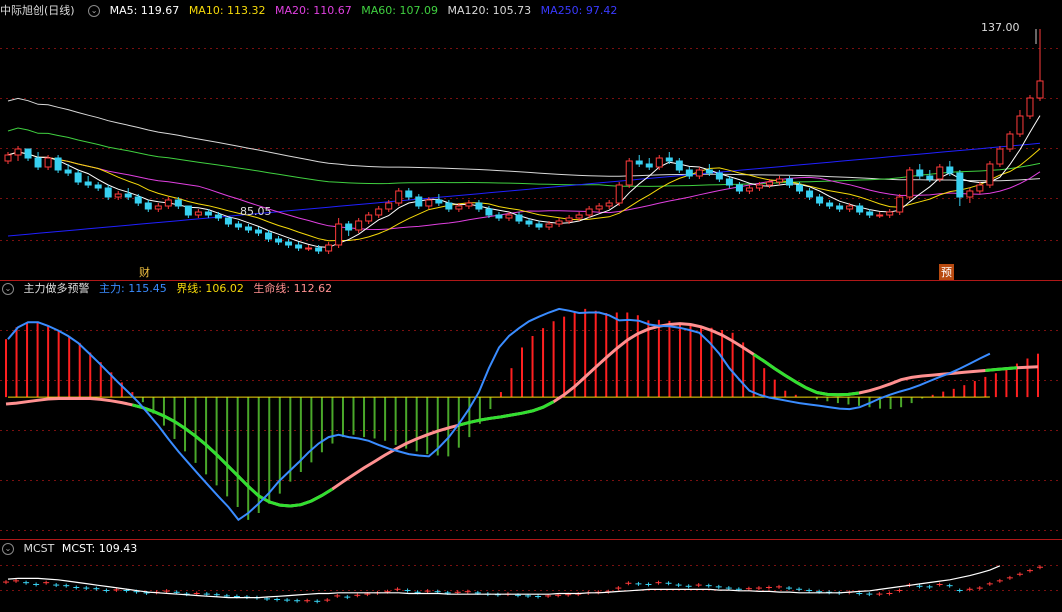 The height and width of the screenshot is (612, 1062). What do you see at coordinates (144, 10) in the screenshot?
I see `ma5-label: MA5: 119.67` at bounding box center [144, 10].